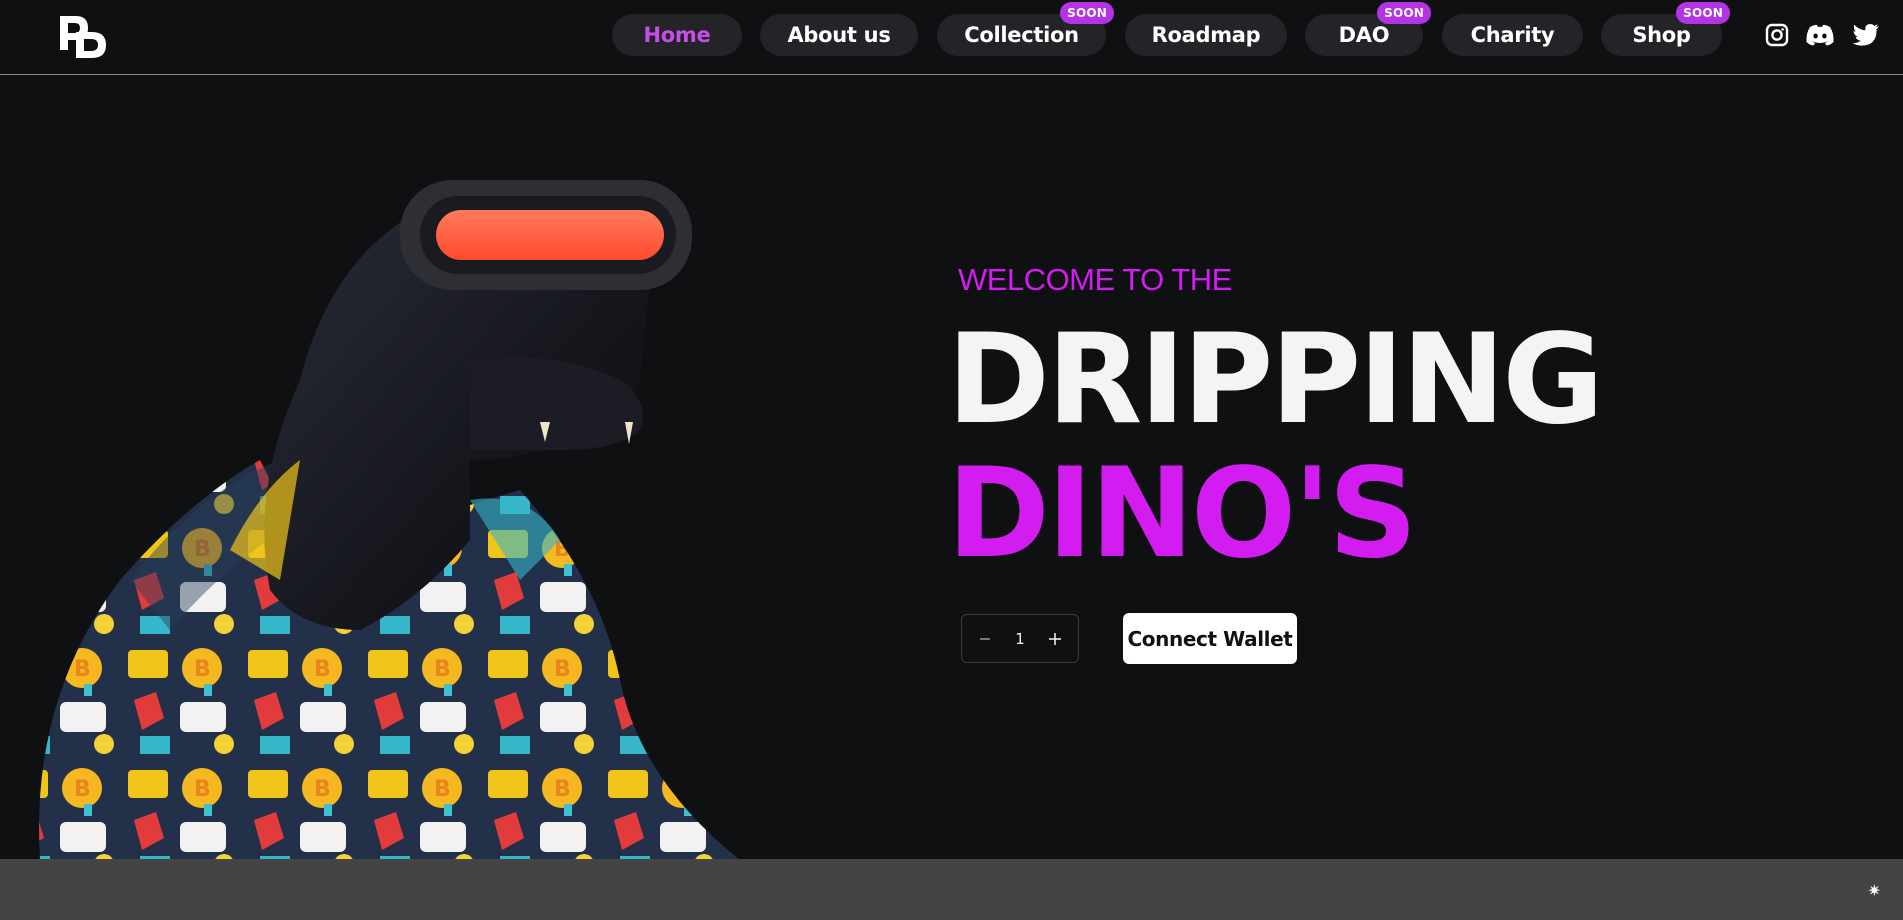  What do you see at coordinates (1404, 13) in the screenshot?
I see `dao-soon-badge: SOON` at bounding box center [1404, 13].